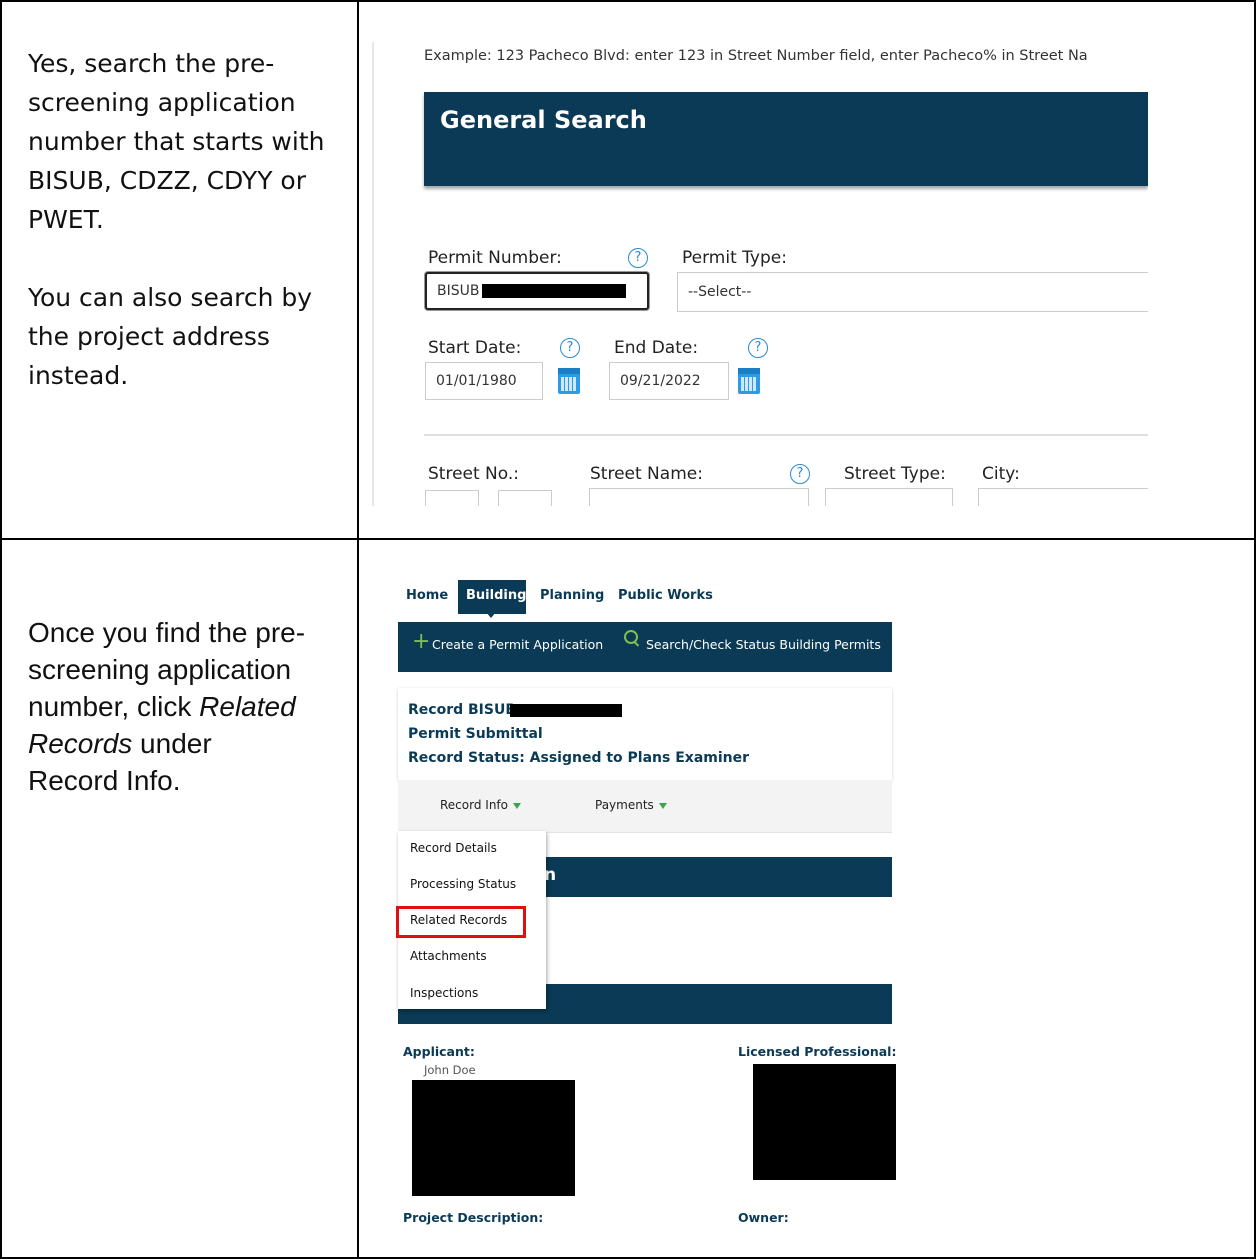 The image size is (1256, 1259). I want to click on form-divider, so click(786, 435).